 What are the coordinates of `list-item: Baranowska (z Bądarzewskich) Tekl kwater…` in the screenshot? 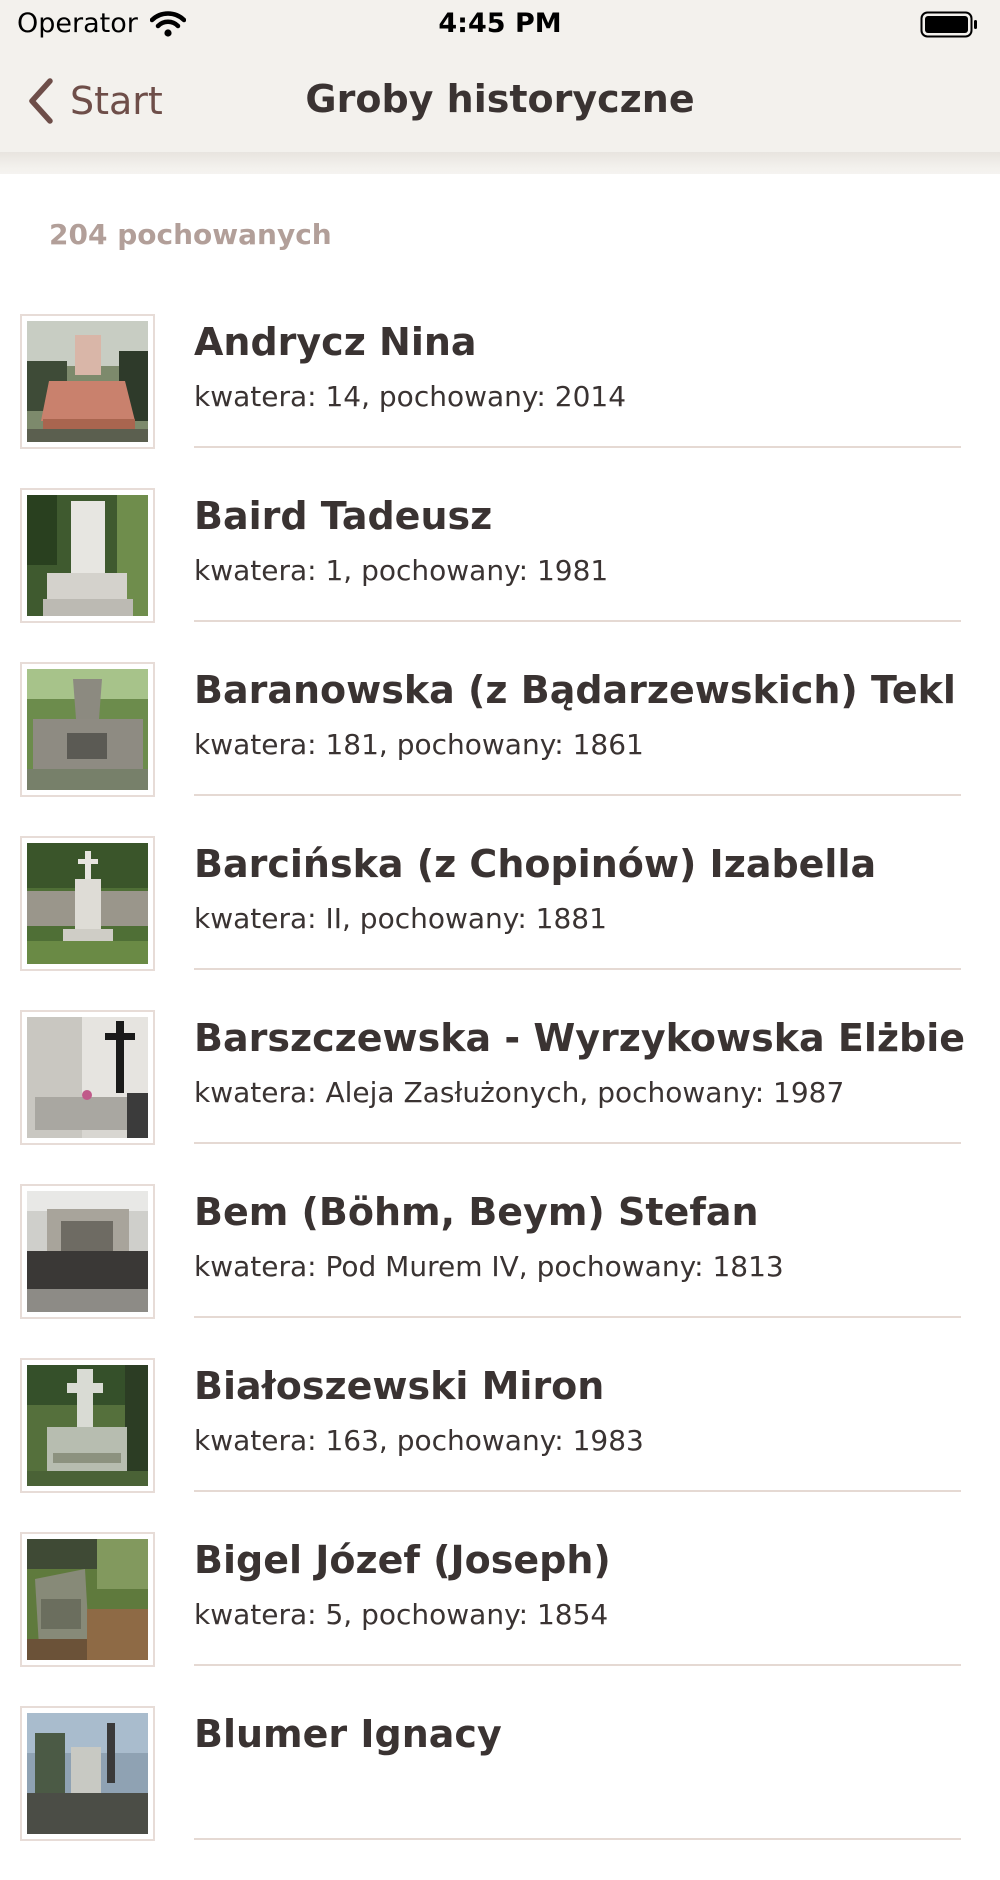 It's located at (500, 749).